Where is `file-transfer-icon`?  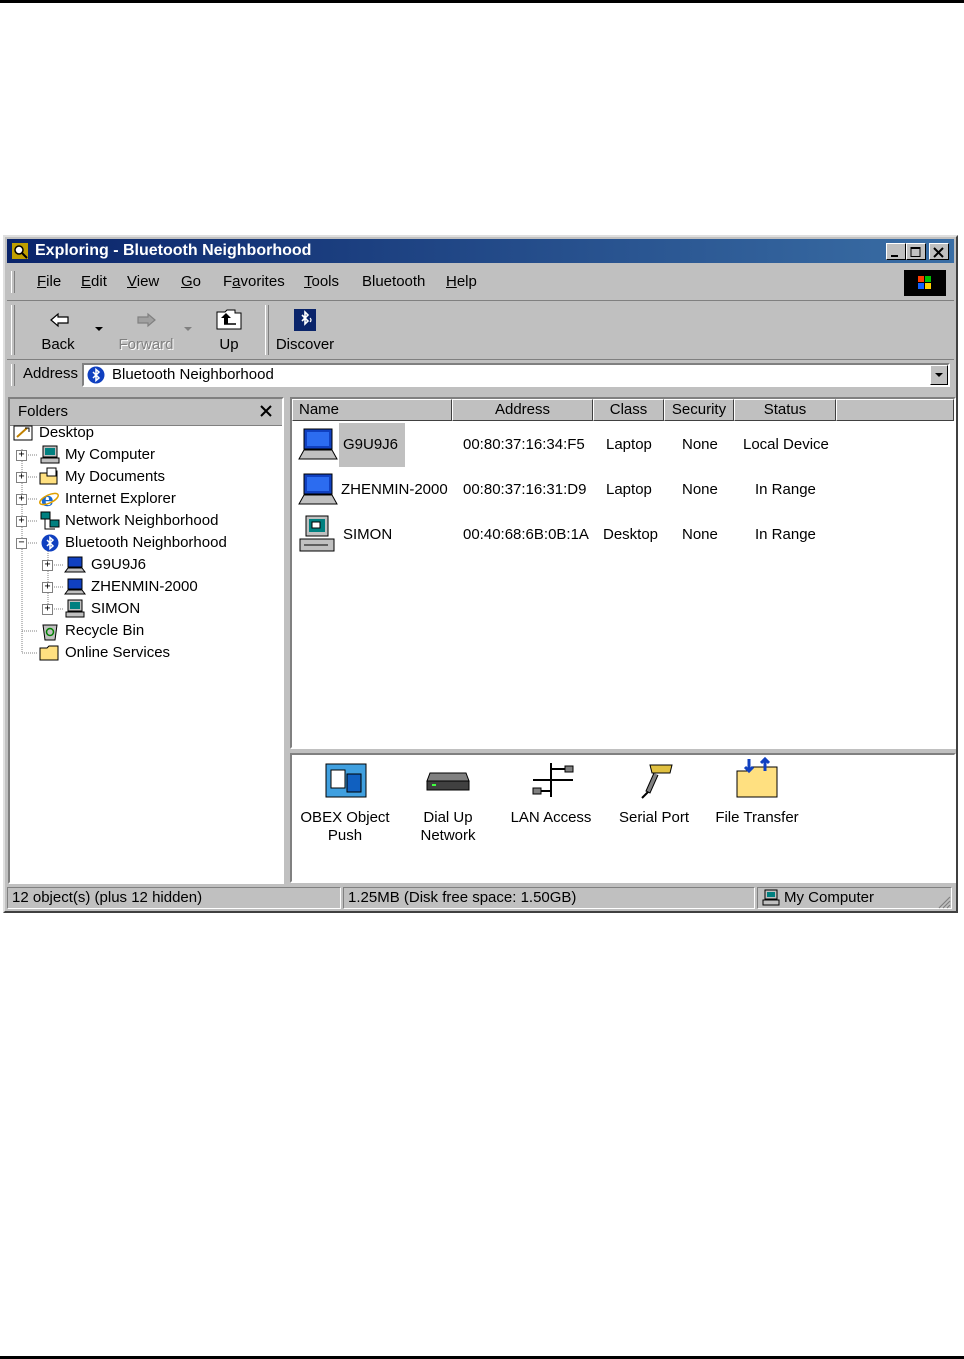
file-transfer-icon is located at coordinates (757, 777).